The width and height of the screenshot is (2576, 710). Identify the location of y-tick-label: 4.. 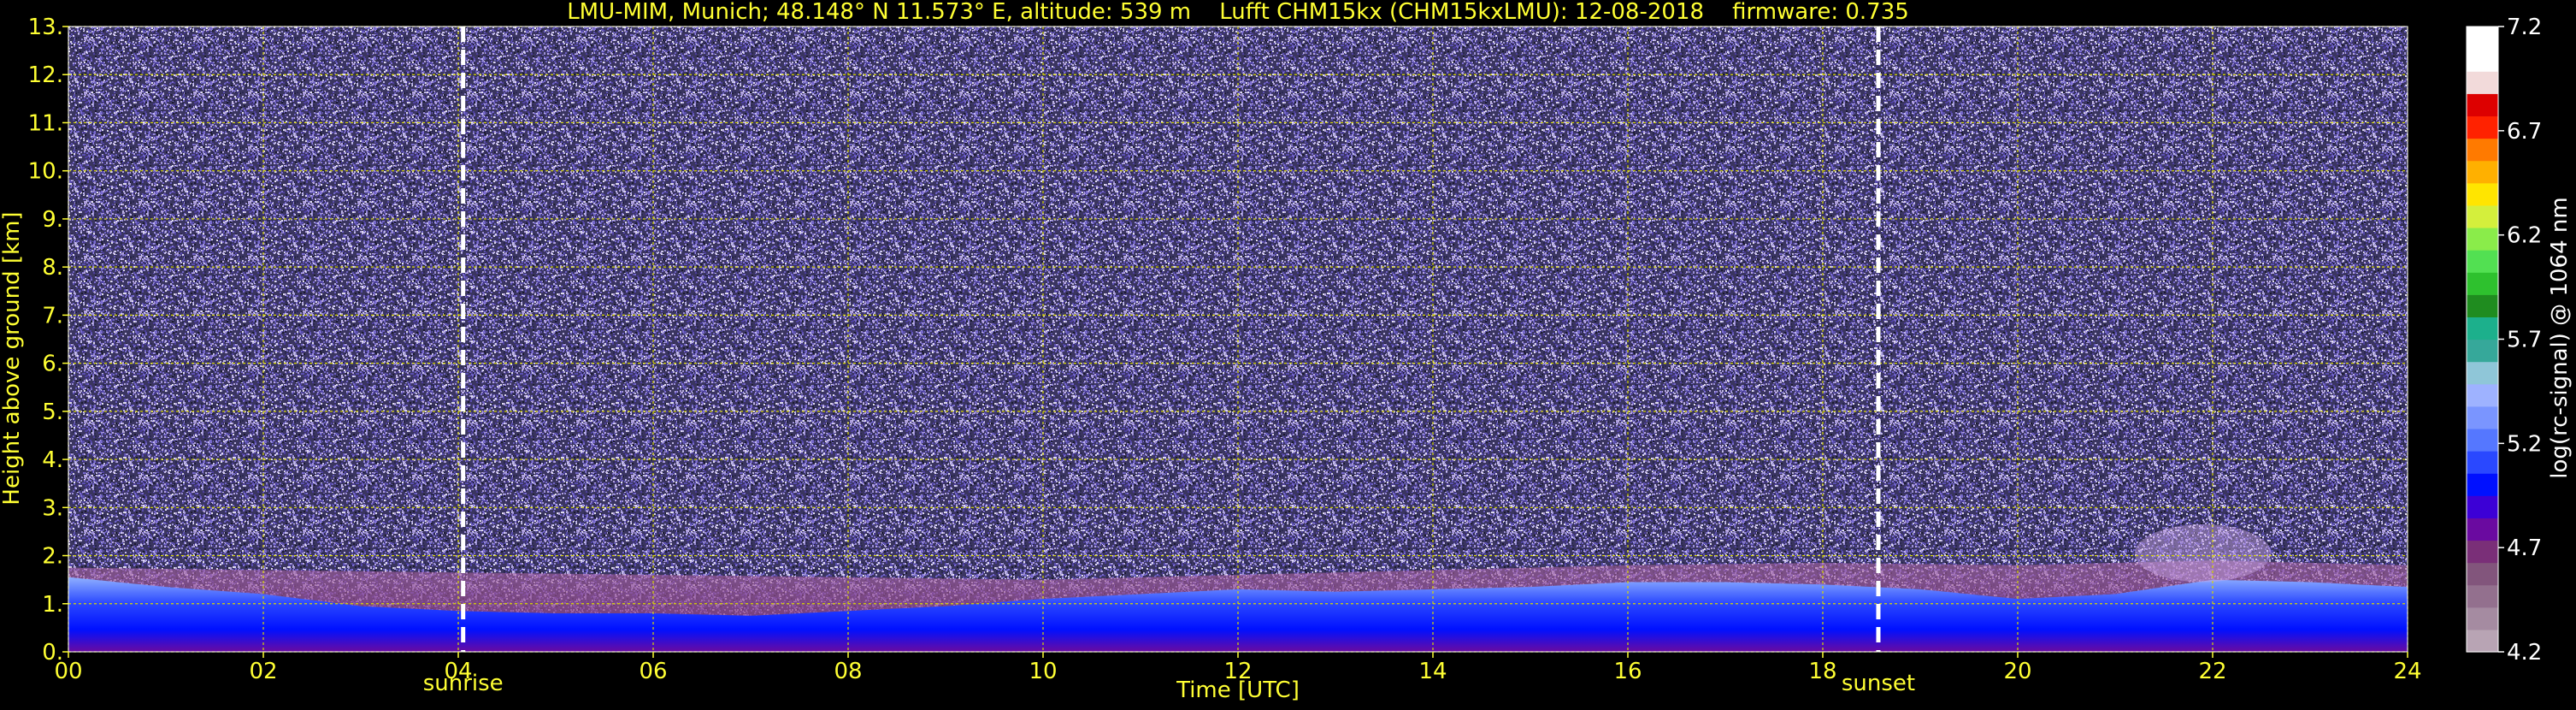
(52, 460).